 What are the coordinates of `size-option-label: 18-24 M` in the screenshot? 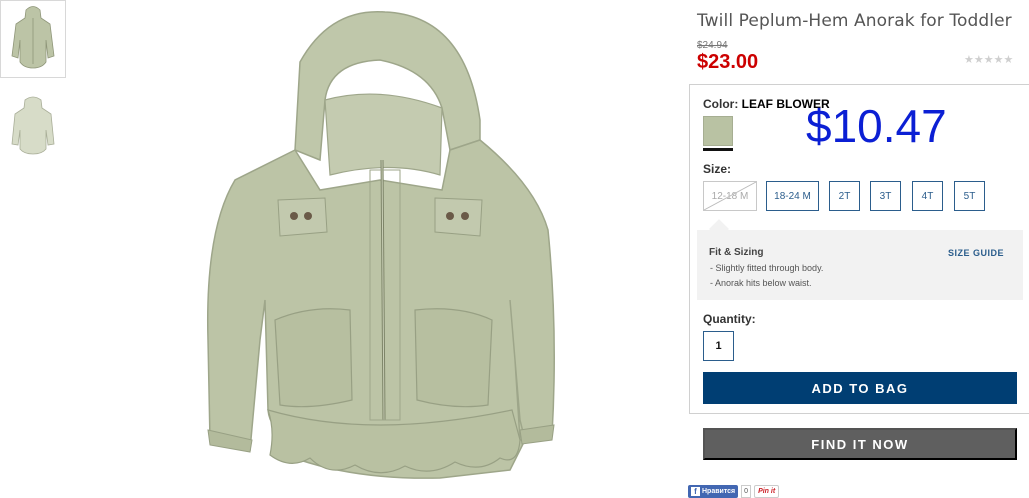 It's located at (792, 196).